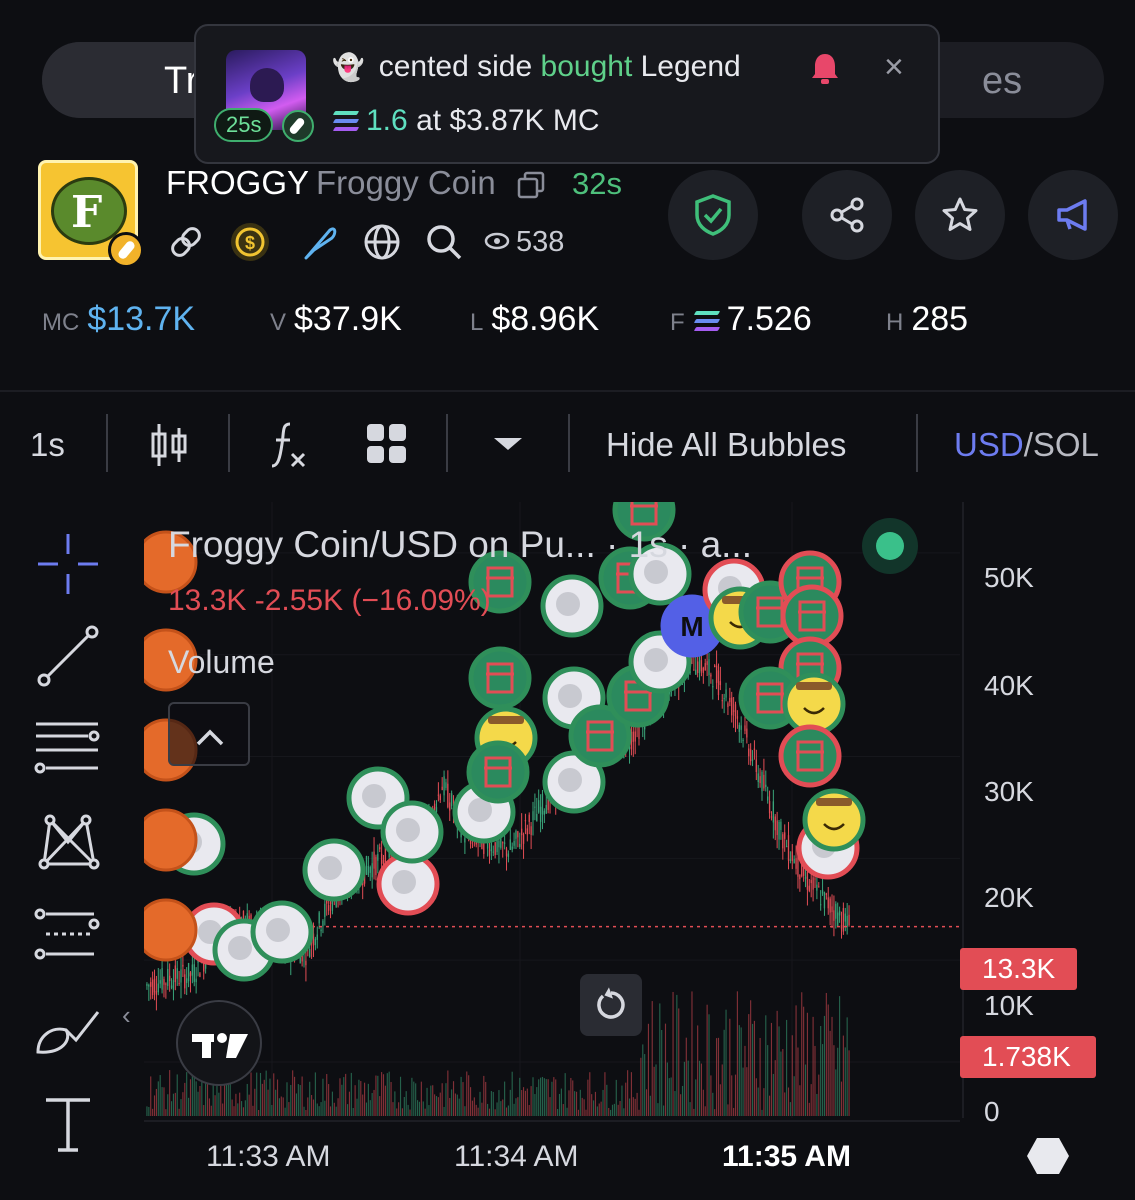  I want to click on currency-toggle: USD / SOL, so click(1026, 445).